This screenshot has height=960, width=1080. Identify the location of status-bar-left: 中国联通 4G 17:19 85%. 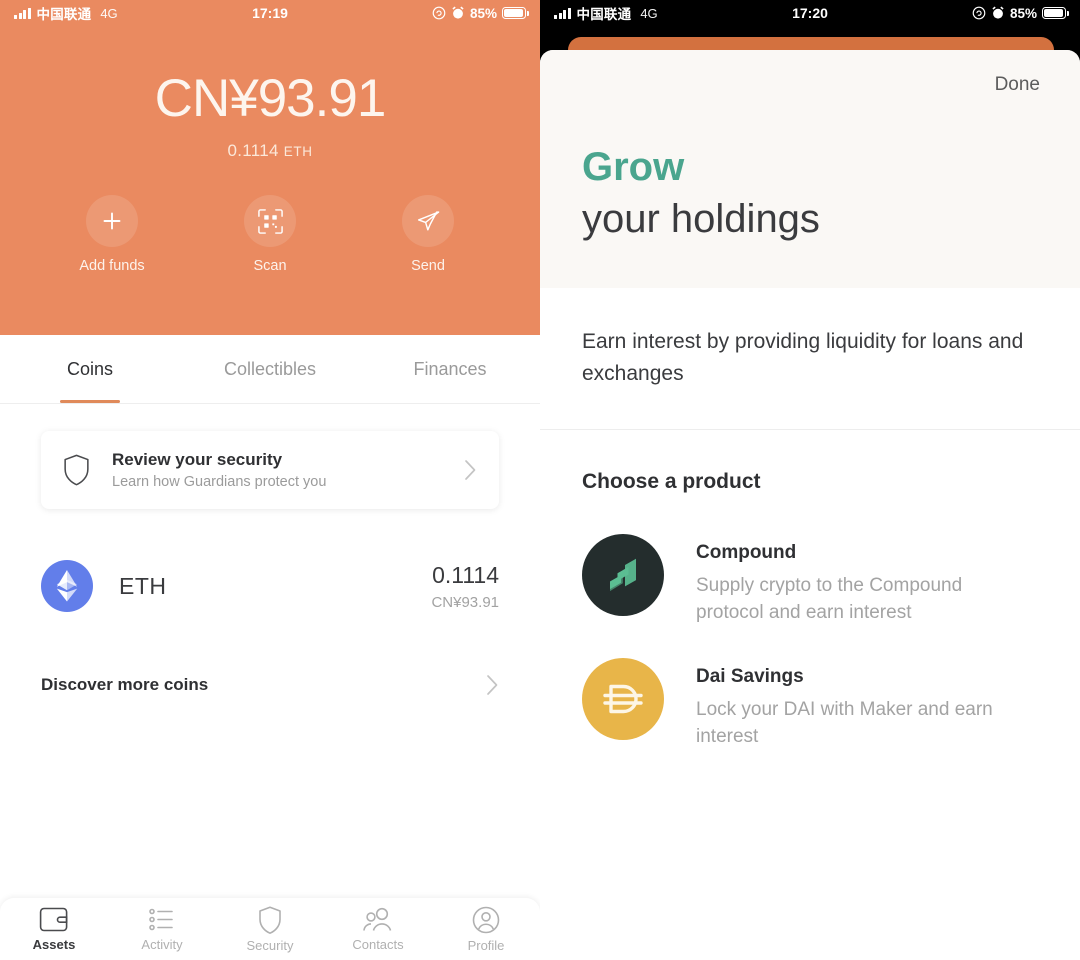
(270, 13).